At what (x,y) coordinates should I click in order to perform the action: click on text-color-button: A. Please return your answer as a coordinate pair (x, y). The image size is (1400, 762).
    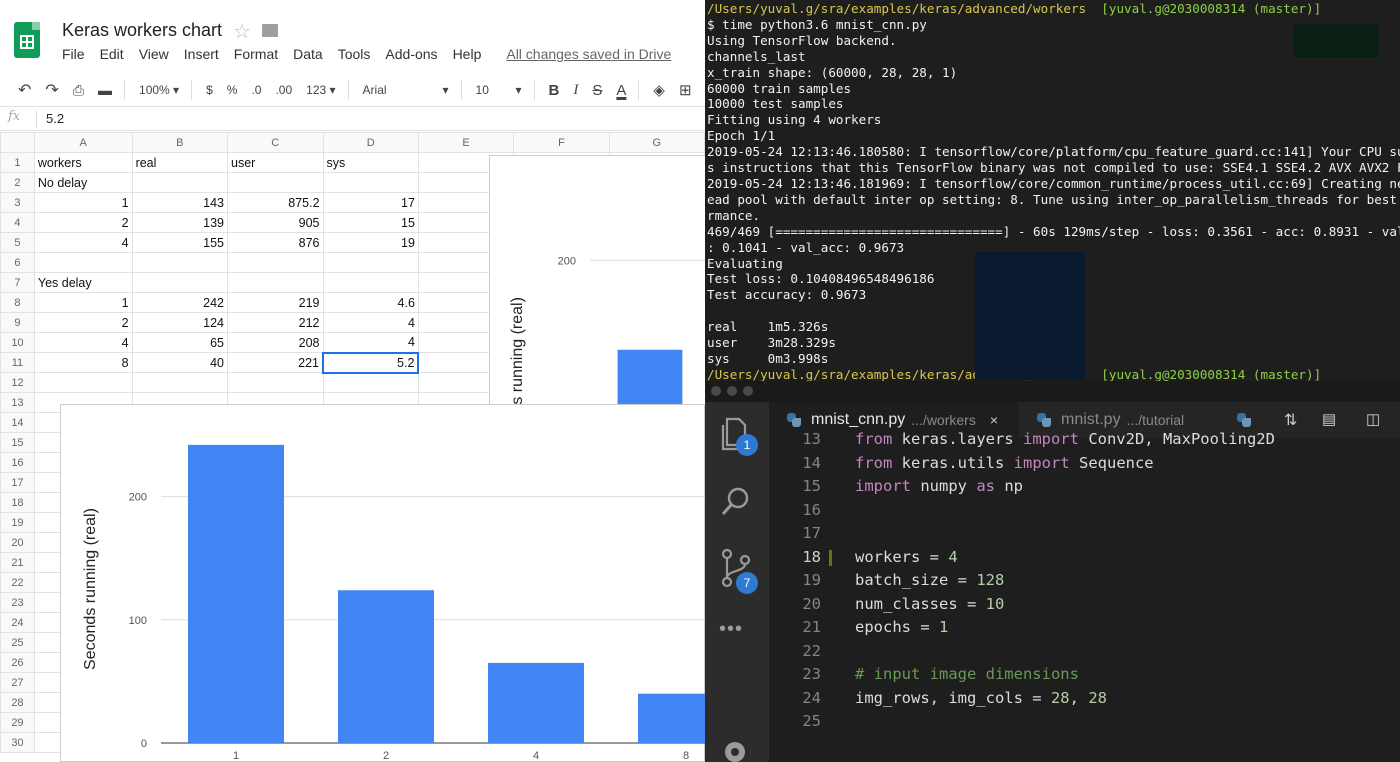
    Looking at the image, I should click on (621, 90).